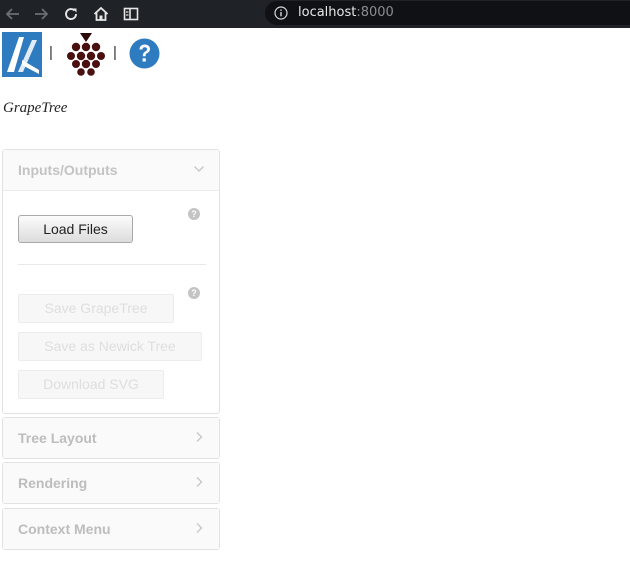  What do you see at coordinates (281, 13) in the screenshot?
I see `info-icon` at bounding box center [281, 13].